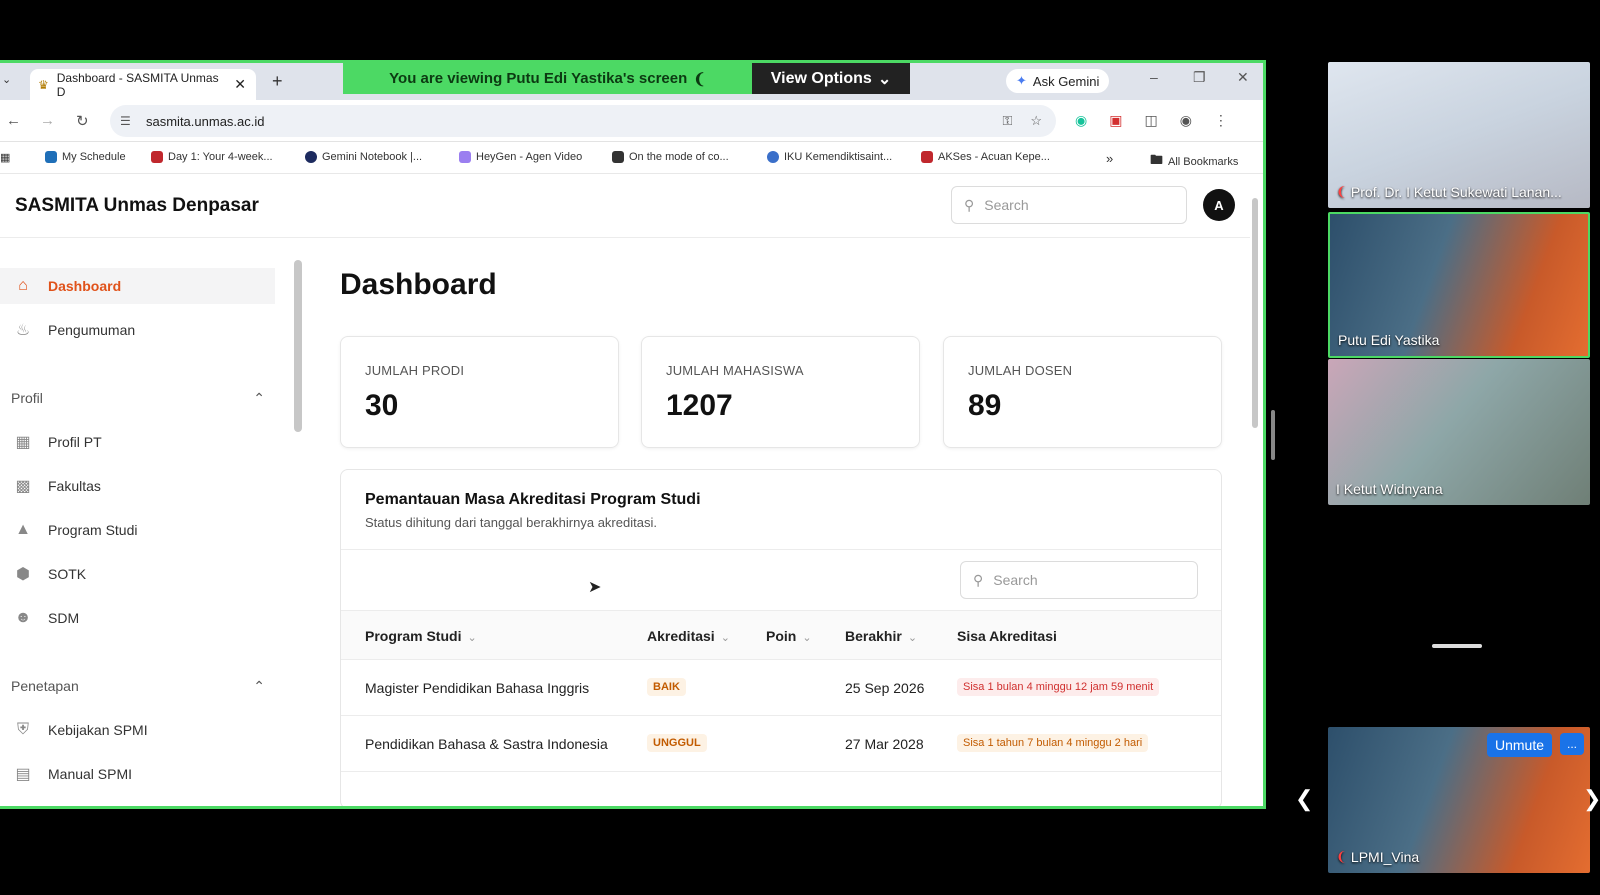 This screenshot has width=1600, height=895. I want to click on ask-gemini-button: ✦ Ask Gemini, so click(1058, 81).